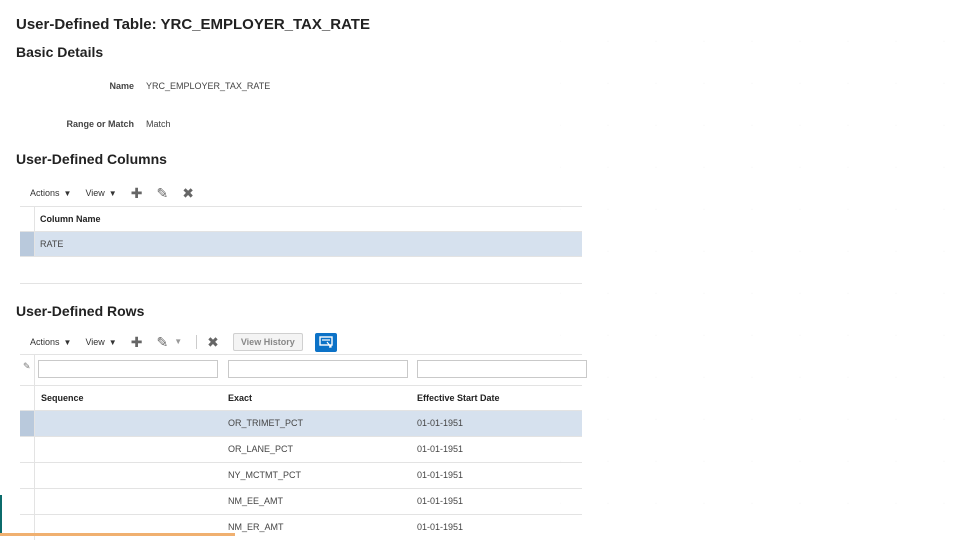 The width and height of the screenshot is (960, 540). What do you see at coordinates (208, 86) in the screenshot?
I see `name-value: YRC_EMPLOYER_TAX_RATE` at bounding box center [208, 86].